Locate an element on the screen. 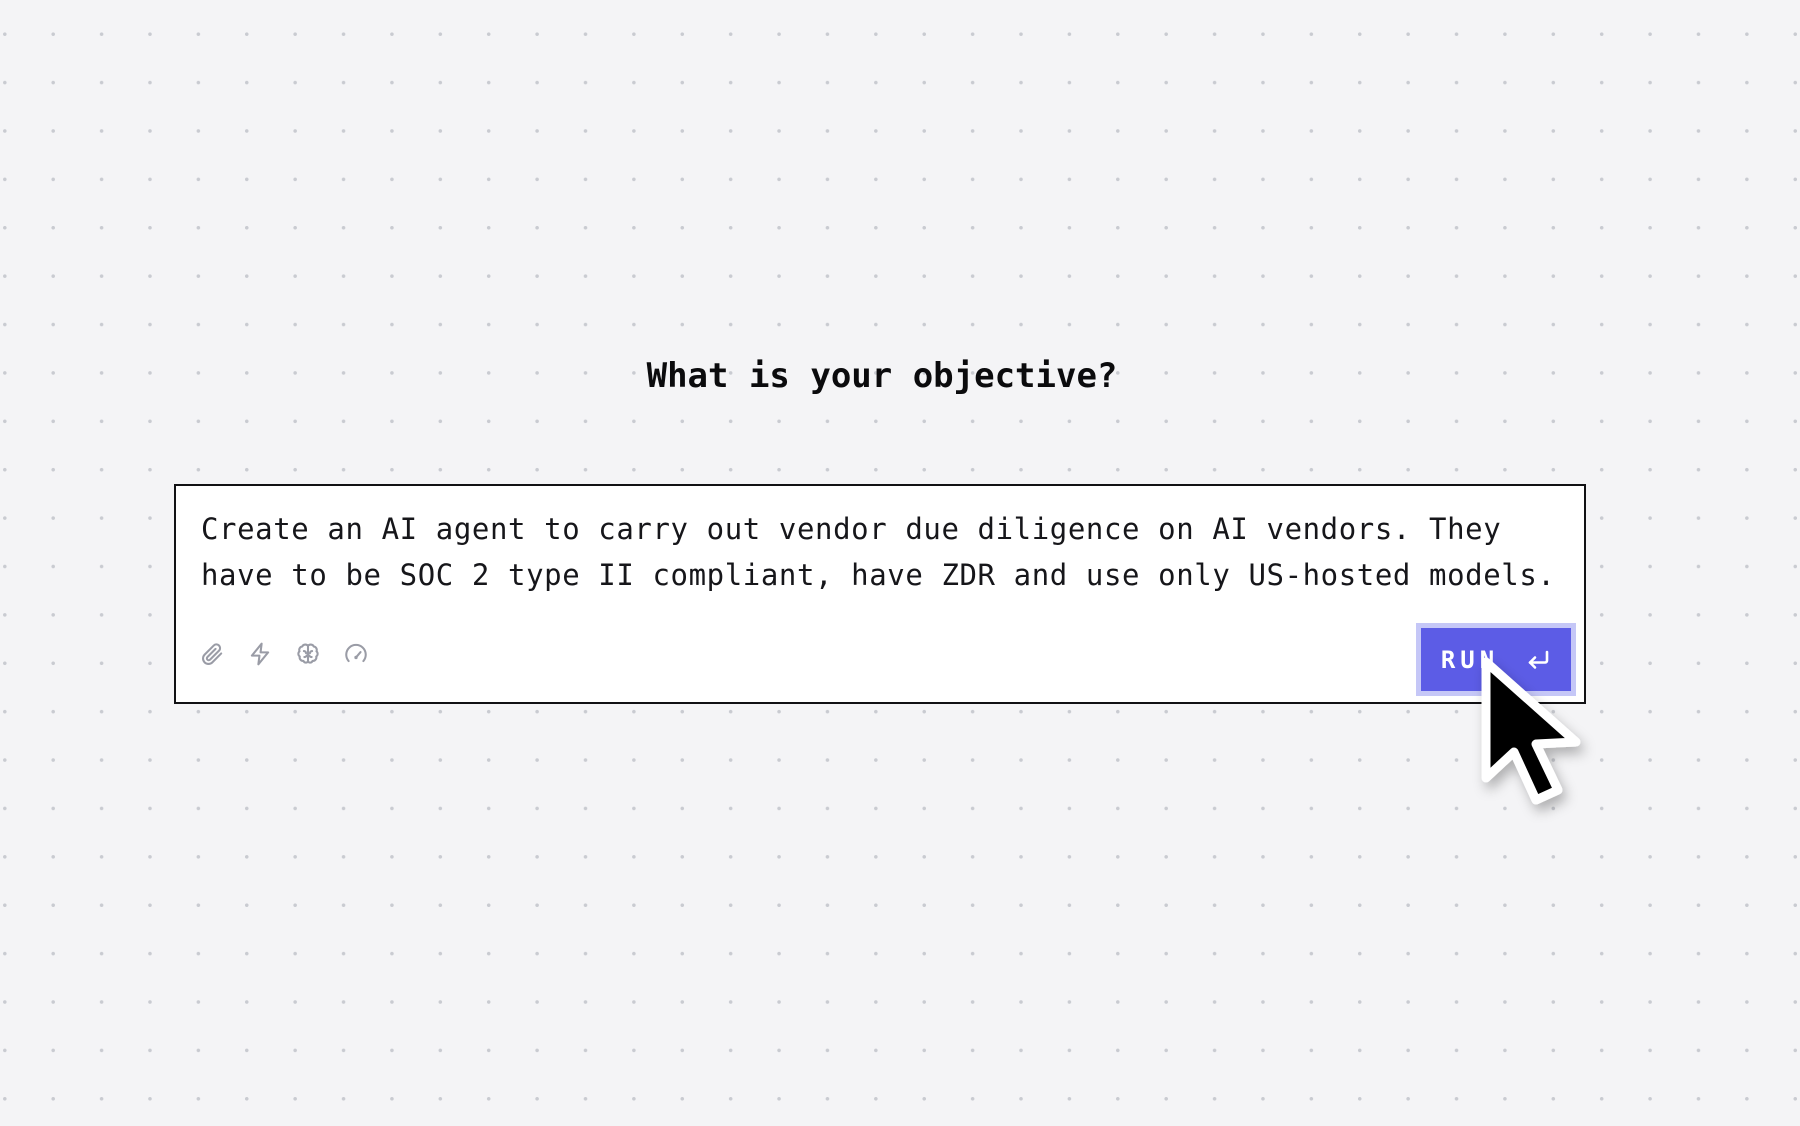  run-button-label: RUN is located at coordinates (1470, 659).